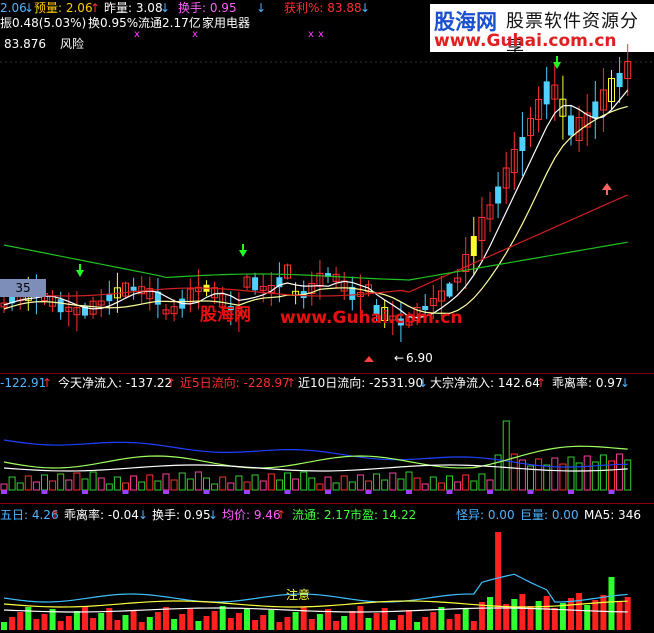  What do you see at coordinates (327, 373) in the screenshot?
I see `panel-divider` at bounding box center [327, 373].